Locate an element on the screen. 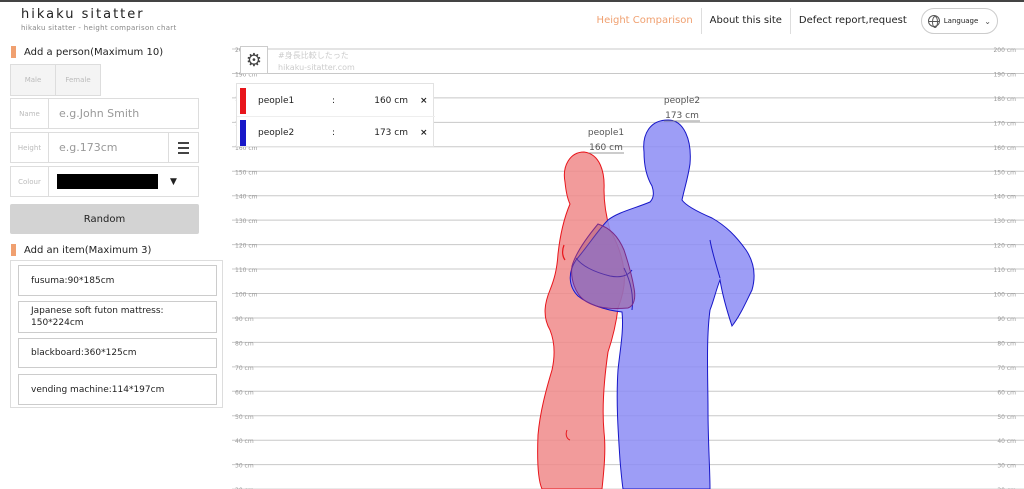 The image size is (1024, 489). site-logo: hikaku sitatter is located at coordinates (83, 14).